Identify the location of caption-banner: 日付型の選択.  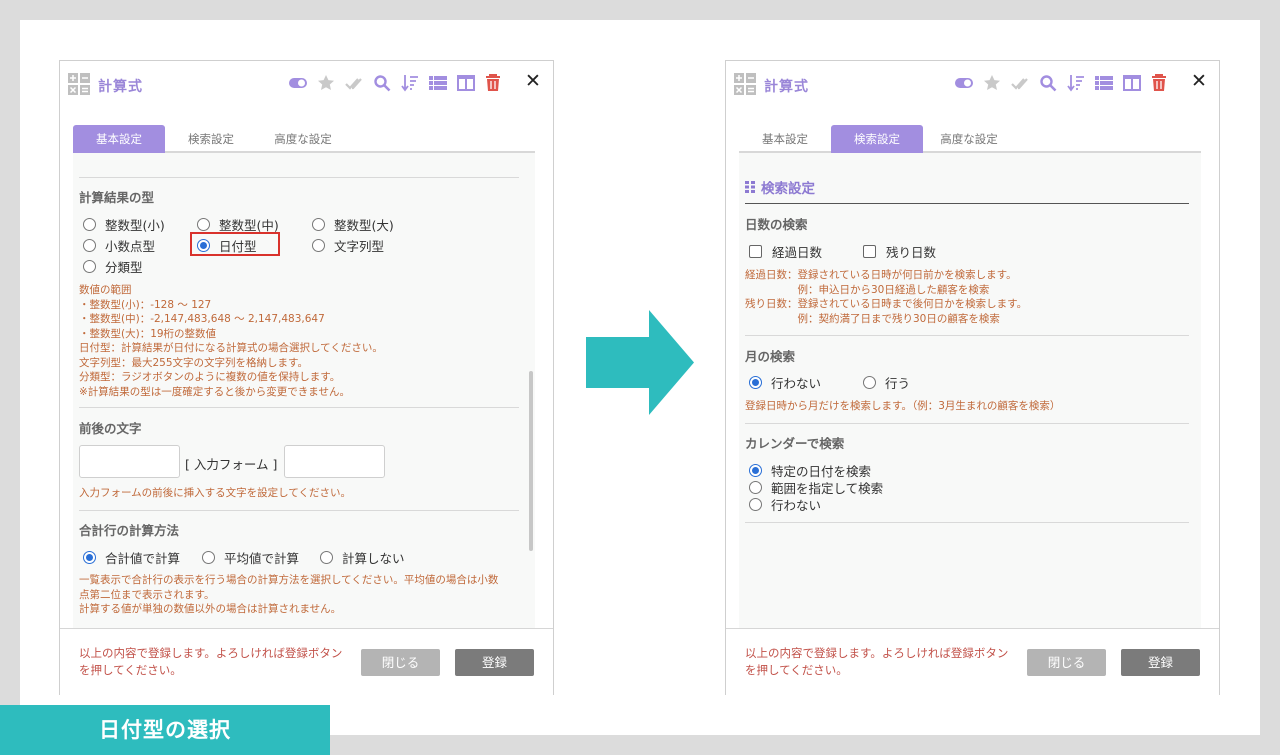
(165, 730).